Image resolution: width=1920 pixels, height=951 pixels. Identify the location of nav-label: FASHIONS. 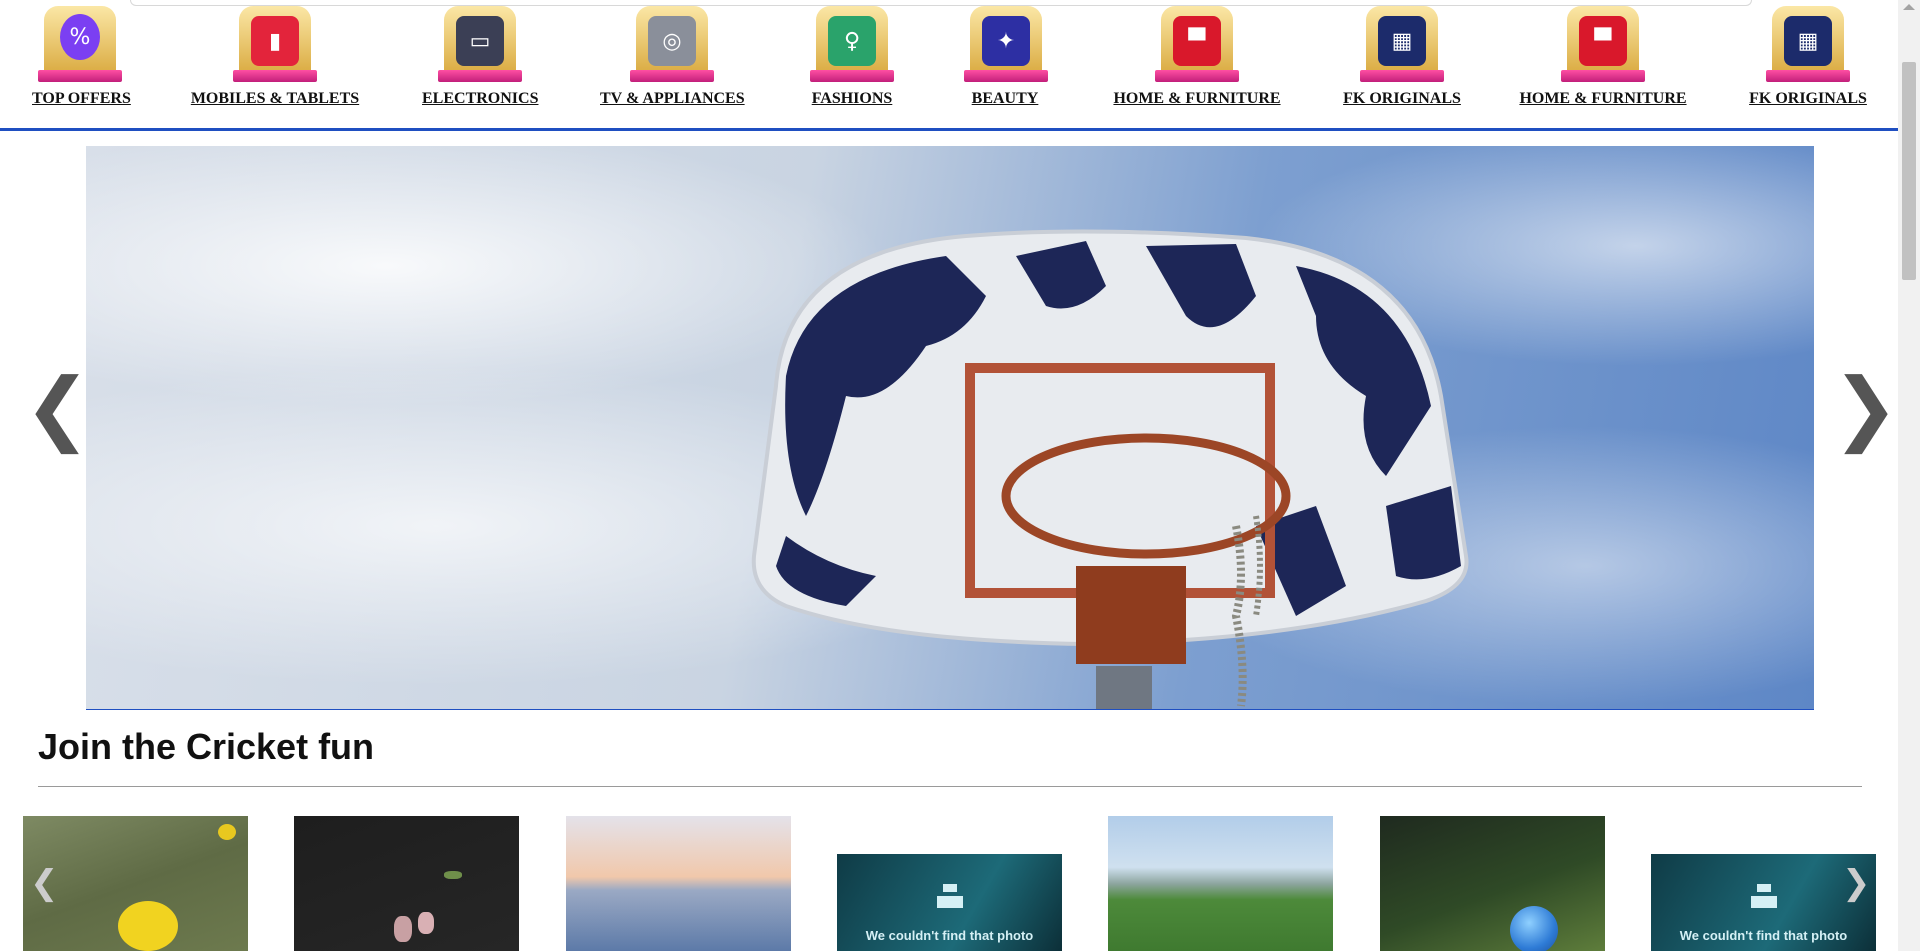
(852, 99).